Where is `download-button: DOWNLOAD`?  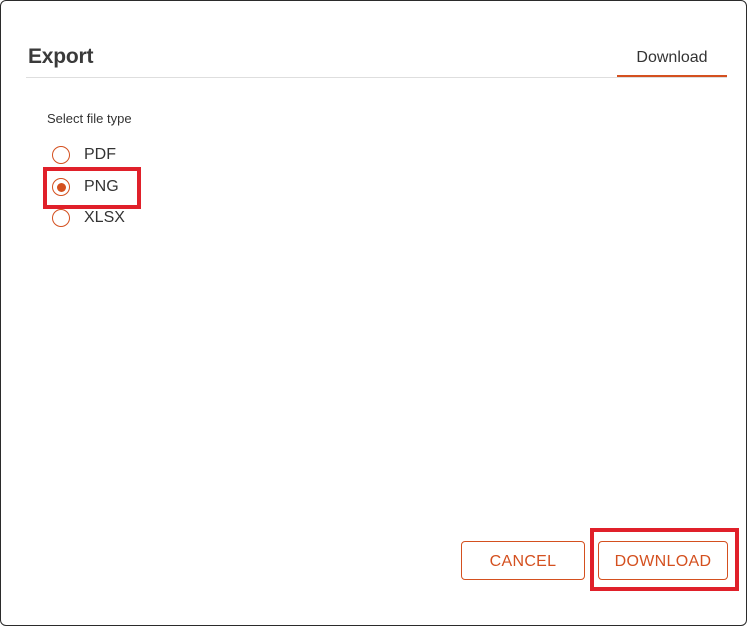 download-button: DOWNLOAD is located at coordinates (663, 560).